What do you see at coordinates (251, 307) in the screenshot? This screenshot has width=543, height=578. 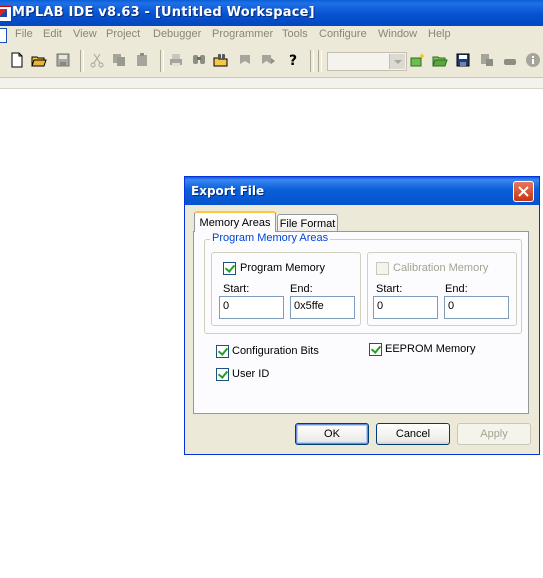 I see `program-start-field: 0` at bounding box center [251, 307].